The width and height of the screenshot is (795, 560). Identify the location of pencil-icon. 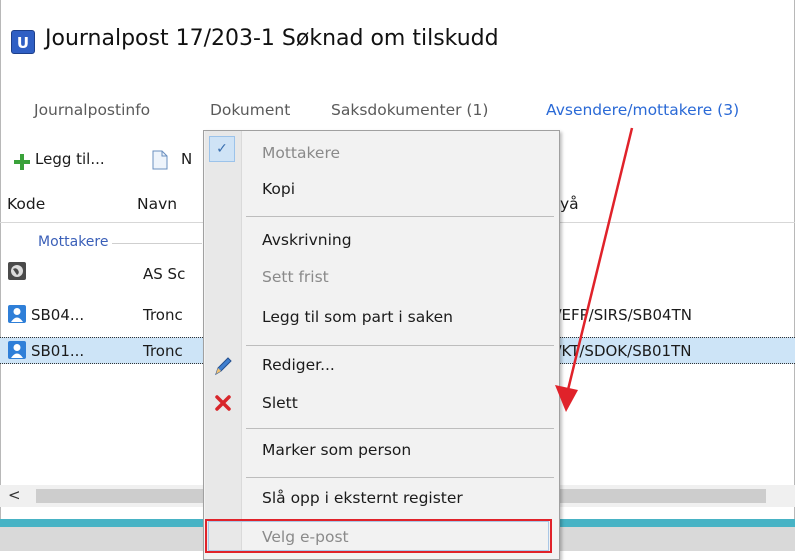
(223, 366).